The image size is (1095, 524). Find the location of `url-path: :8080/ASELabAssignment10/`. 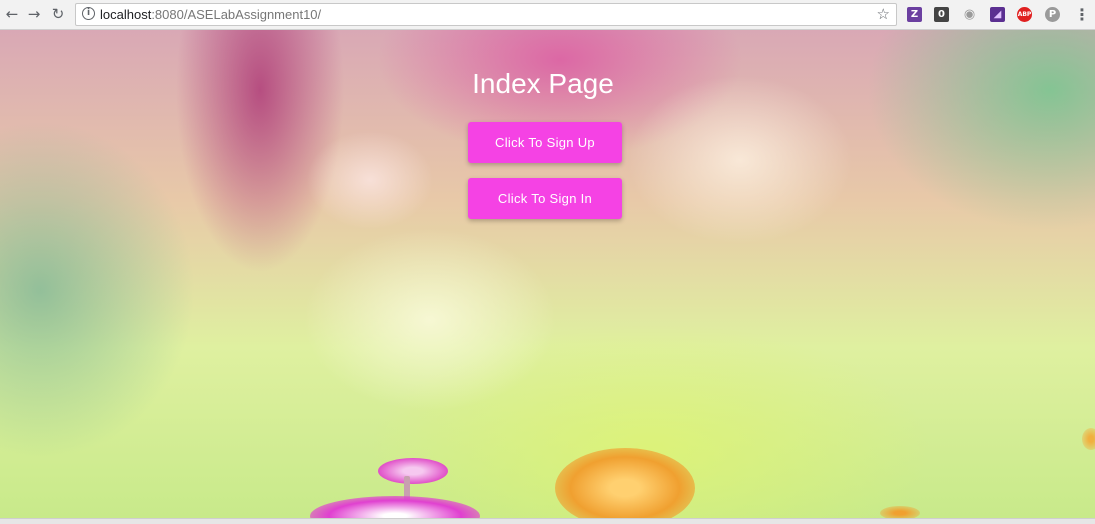

url-path: :8080/ASELabAssignment10/ is located at coordinates (236, 14).